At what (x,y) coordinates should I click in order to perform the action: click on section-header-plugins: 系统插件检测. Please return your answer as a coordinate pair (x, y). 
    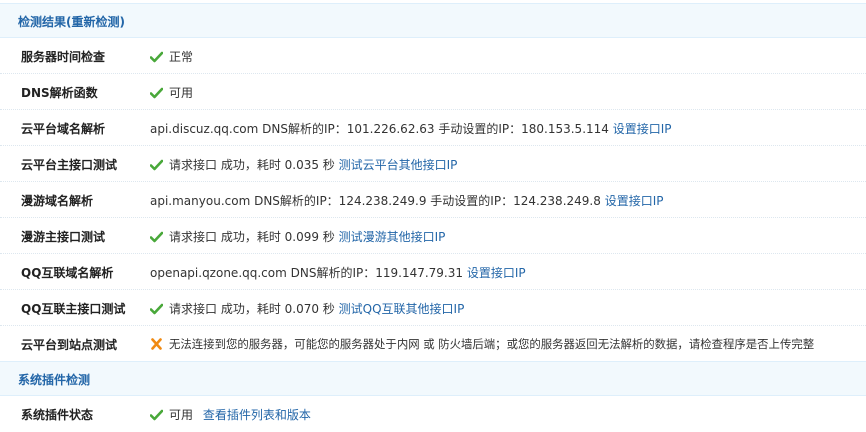
    Looking at the image, I should click on (433, 378).